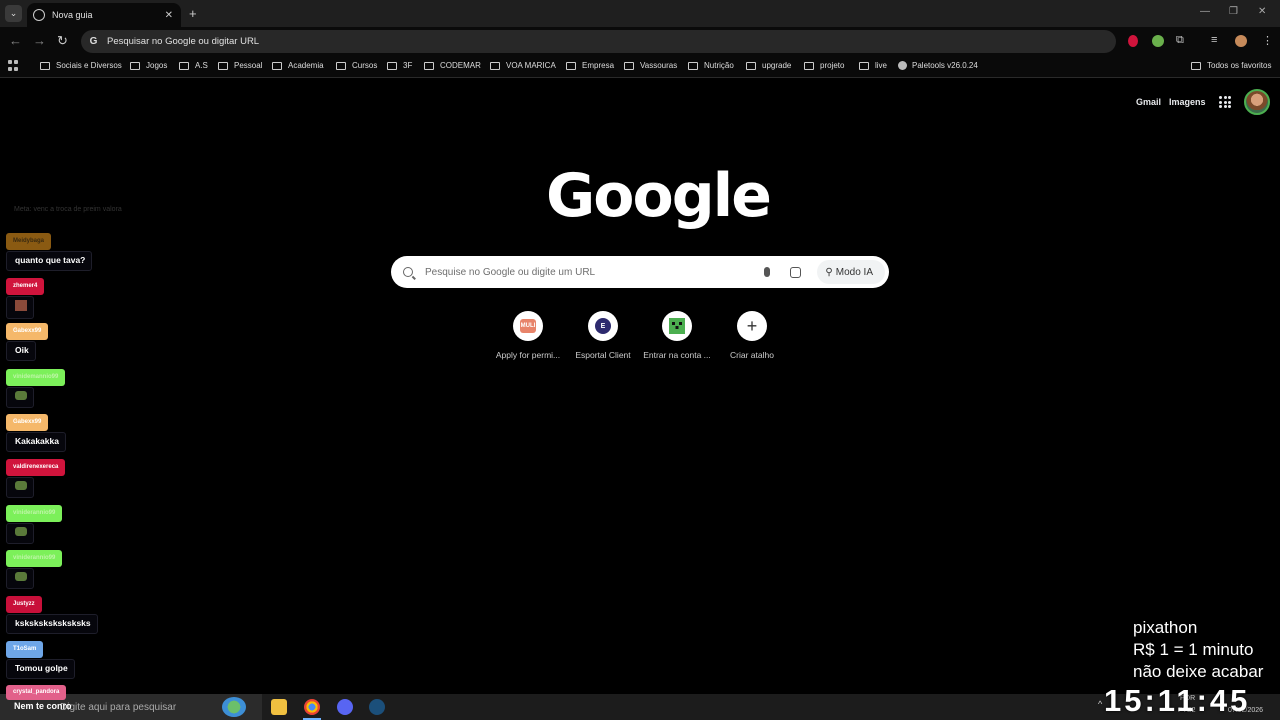 The image size is (1280, 720). I want to click on bookmark-folder: Academia, so click(298, 65).